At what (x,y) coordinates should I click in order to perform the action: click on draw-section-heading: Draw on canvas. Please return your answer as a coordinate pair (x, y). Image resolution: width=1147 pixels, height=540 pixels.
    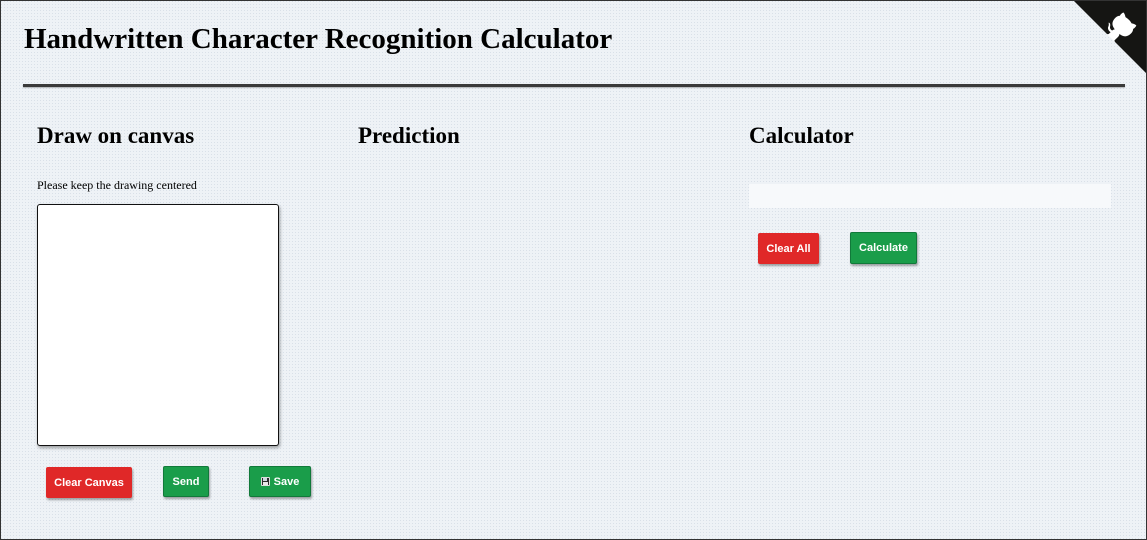
    Looking at the image, I should click on (116, 135).